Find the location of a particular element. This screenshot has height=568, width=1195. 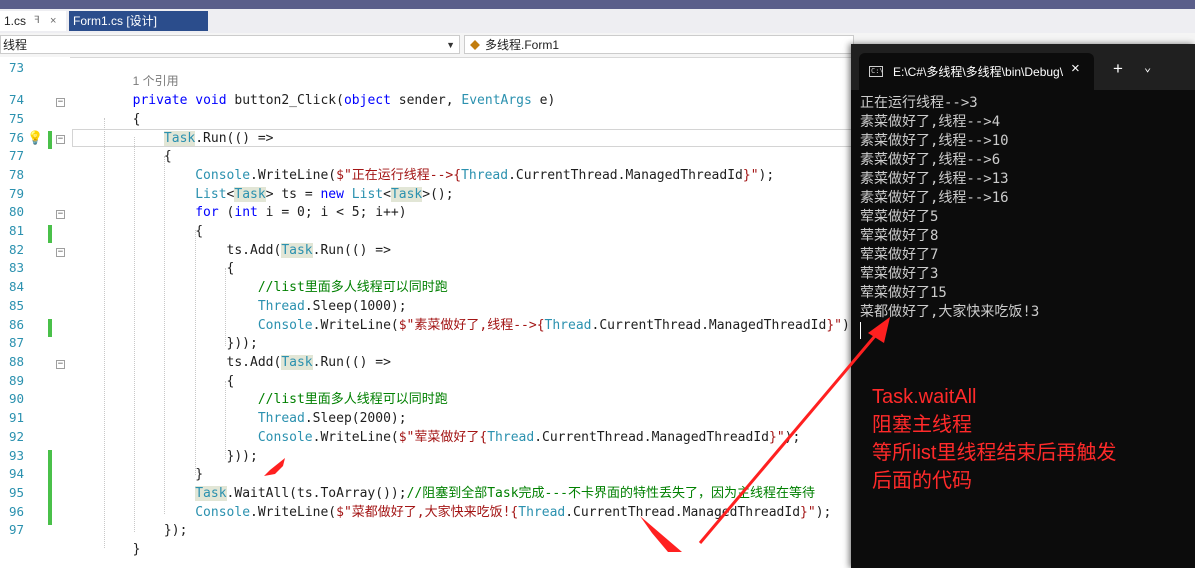

annotation-text: Task.waitAll 阻塞主线程 等所list里线程结束后再触发 后面的代码 is located at coordinates (994, 439).